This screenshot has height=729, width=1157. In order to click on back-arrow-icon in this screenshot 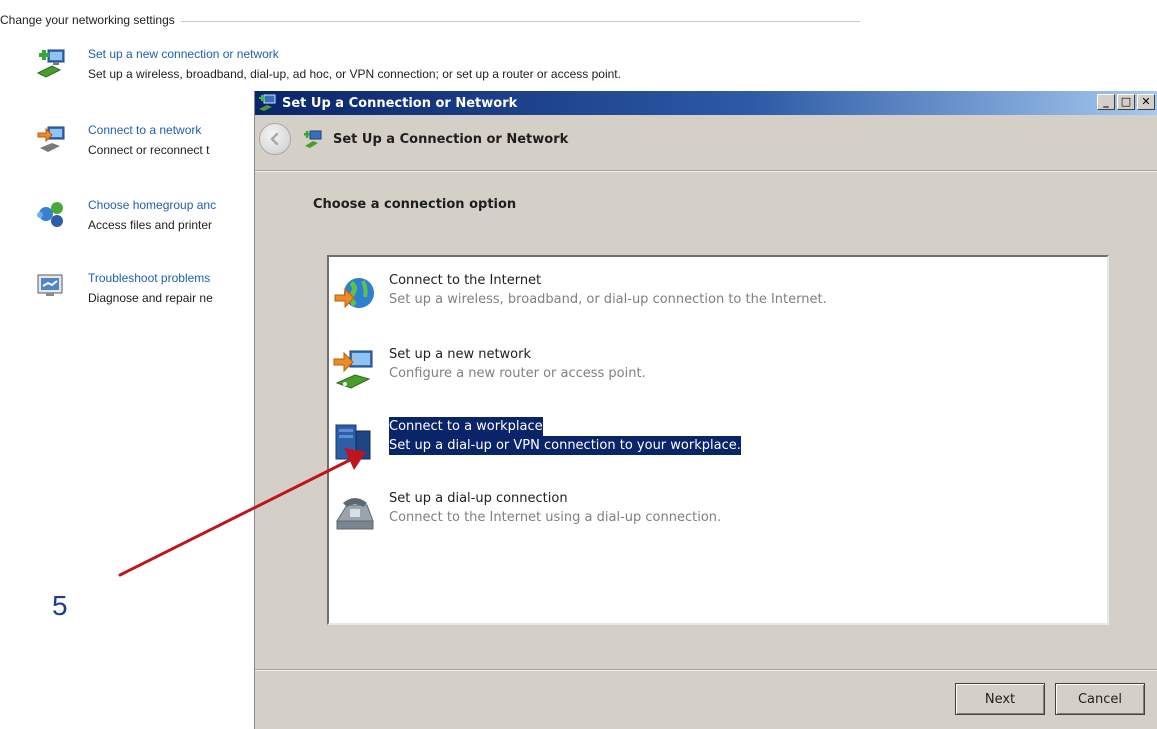, I will do `click(274, 139)`.